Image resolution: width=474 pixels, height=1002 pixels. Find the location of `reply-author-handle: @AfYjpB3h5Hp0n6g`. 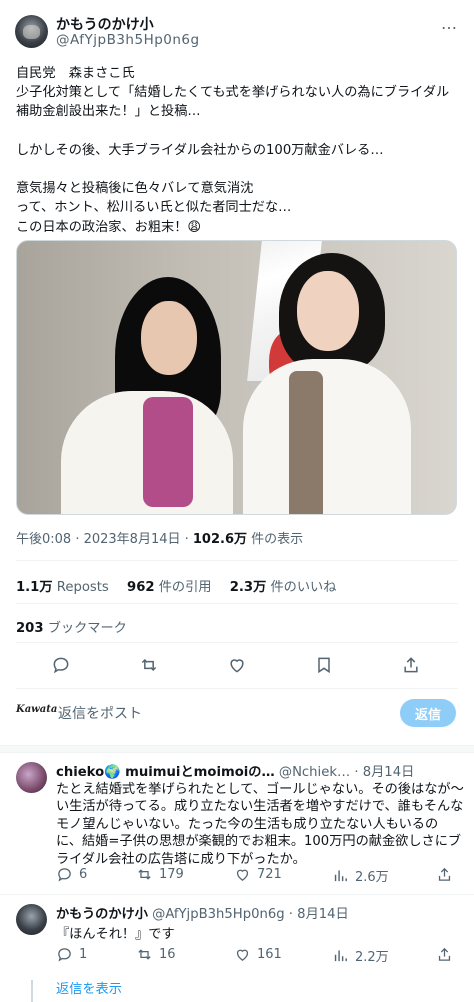

reply-author-handle: @AfYjpB3h5Hp0n6g is located at coordinates (218, 914).